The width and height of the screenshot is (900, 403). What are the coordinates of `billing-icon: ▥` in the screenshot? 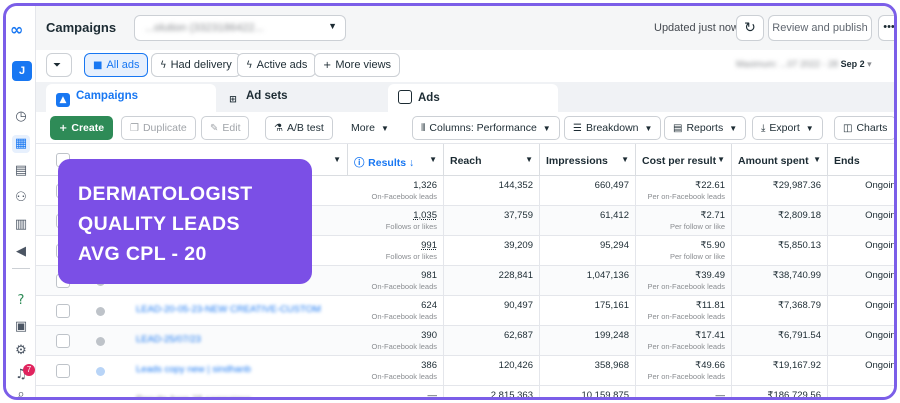 It's located at (21, 225).